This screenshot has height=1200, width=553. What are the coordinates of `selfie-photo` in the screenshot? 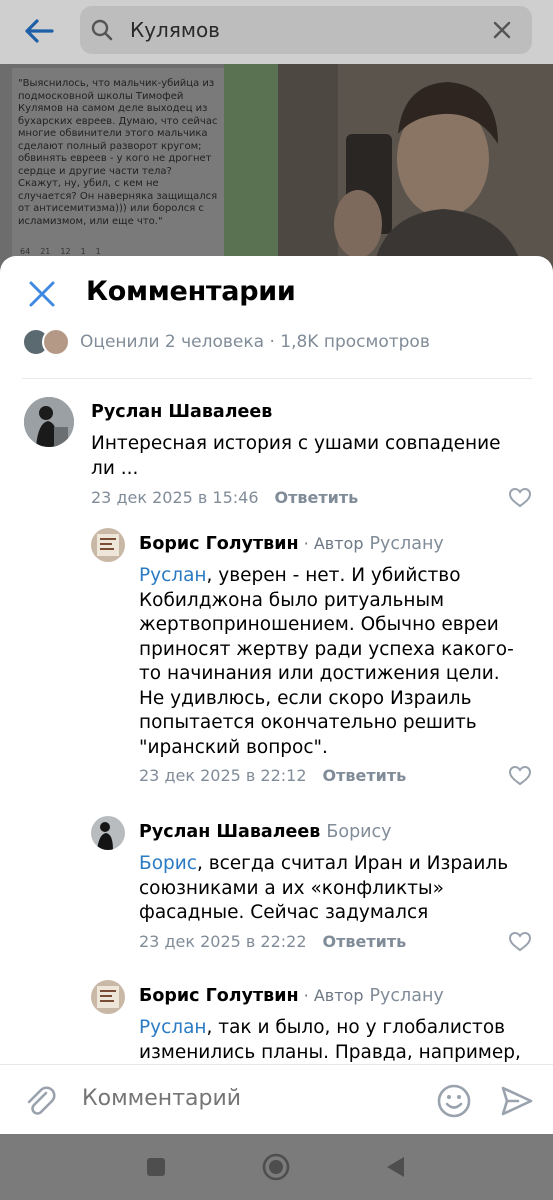 It's located at (415, 167).